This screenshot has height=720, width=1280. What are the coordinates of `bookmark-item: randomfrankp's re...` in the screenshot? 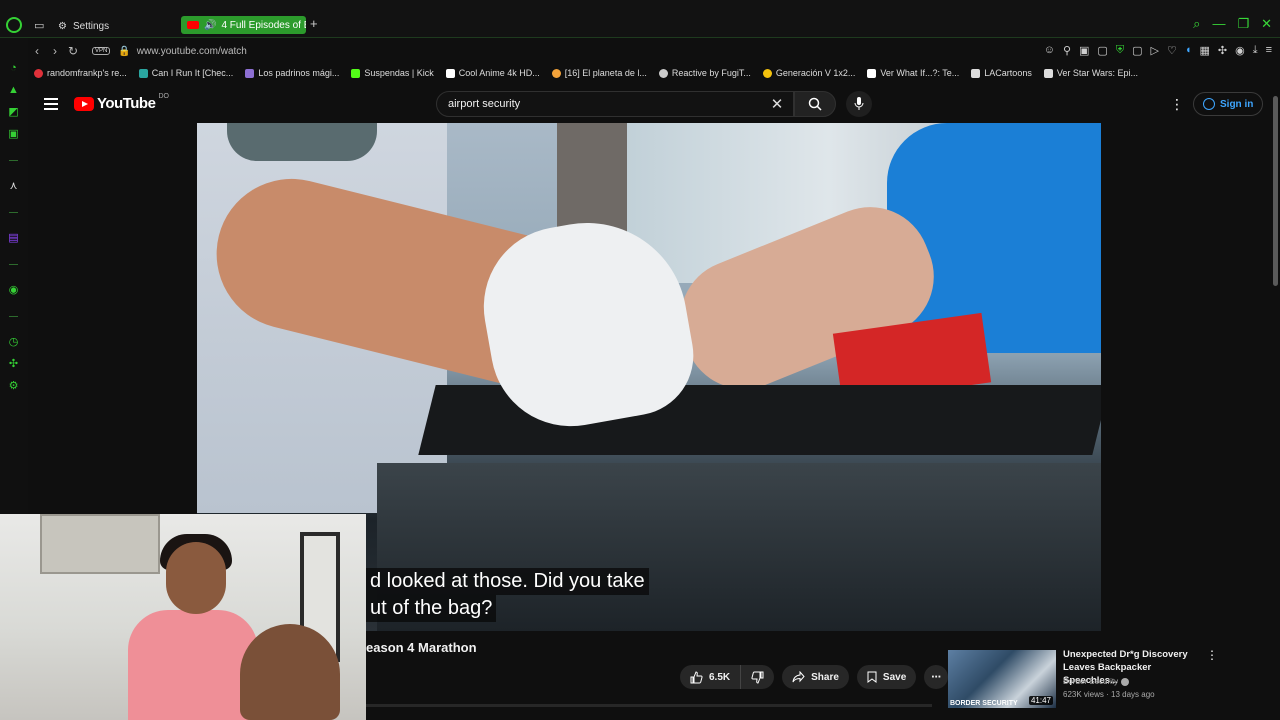 It's located at (80, 73).